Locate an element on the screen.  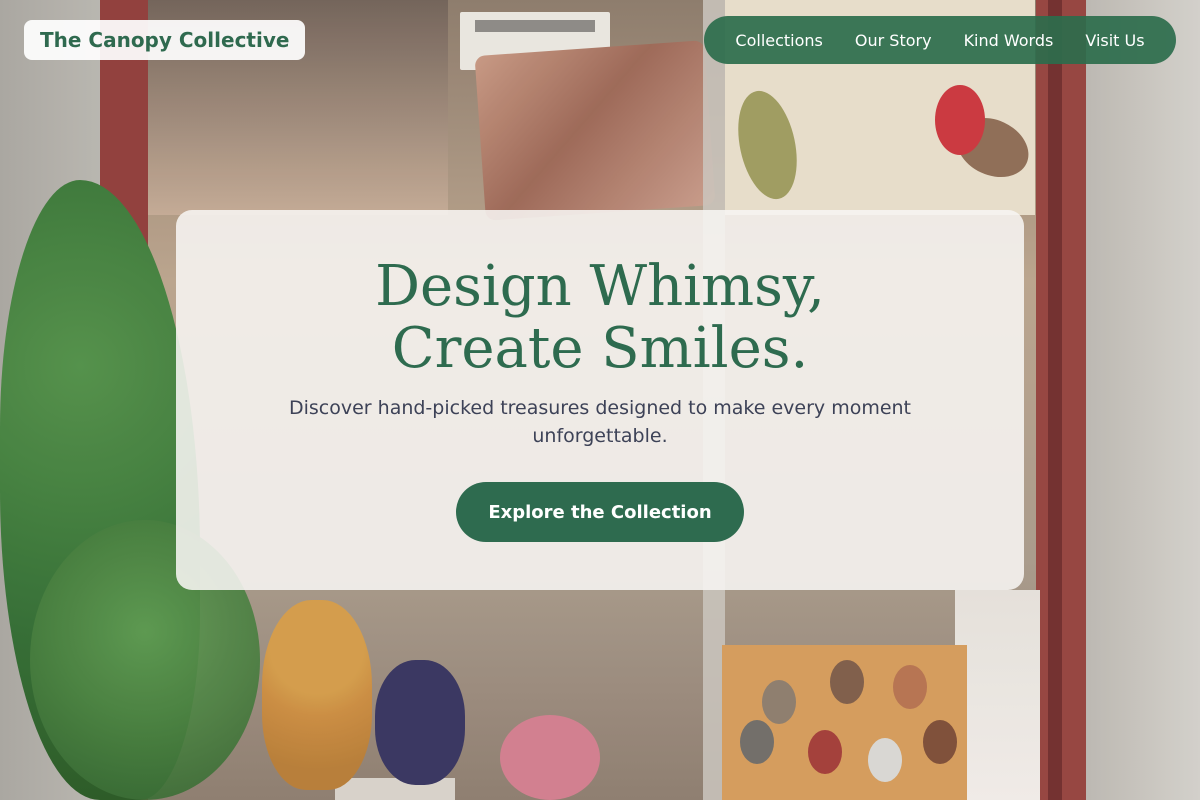
explore-collection-button: Explore the Collection is located at coordinates (600, 512).